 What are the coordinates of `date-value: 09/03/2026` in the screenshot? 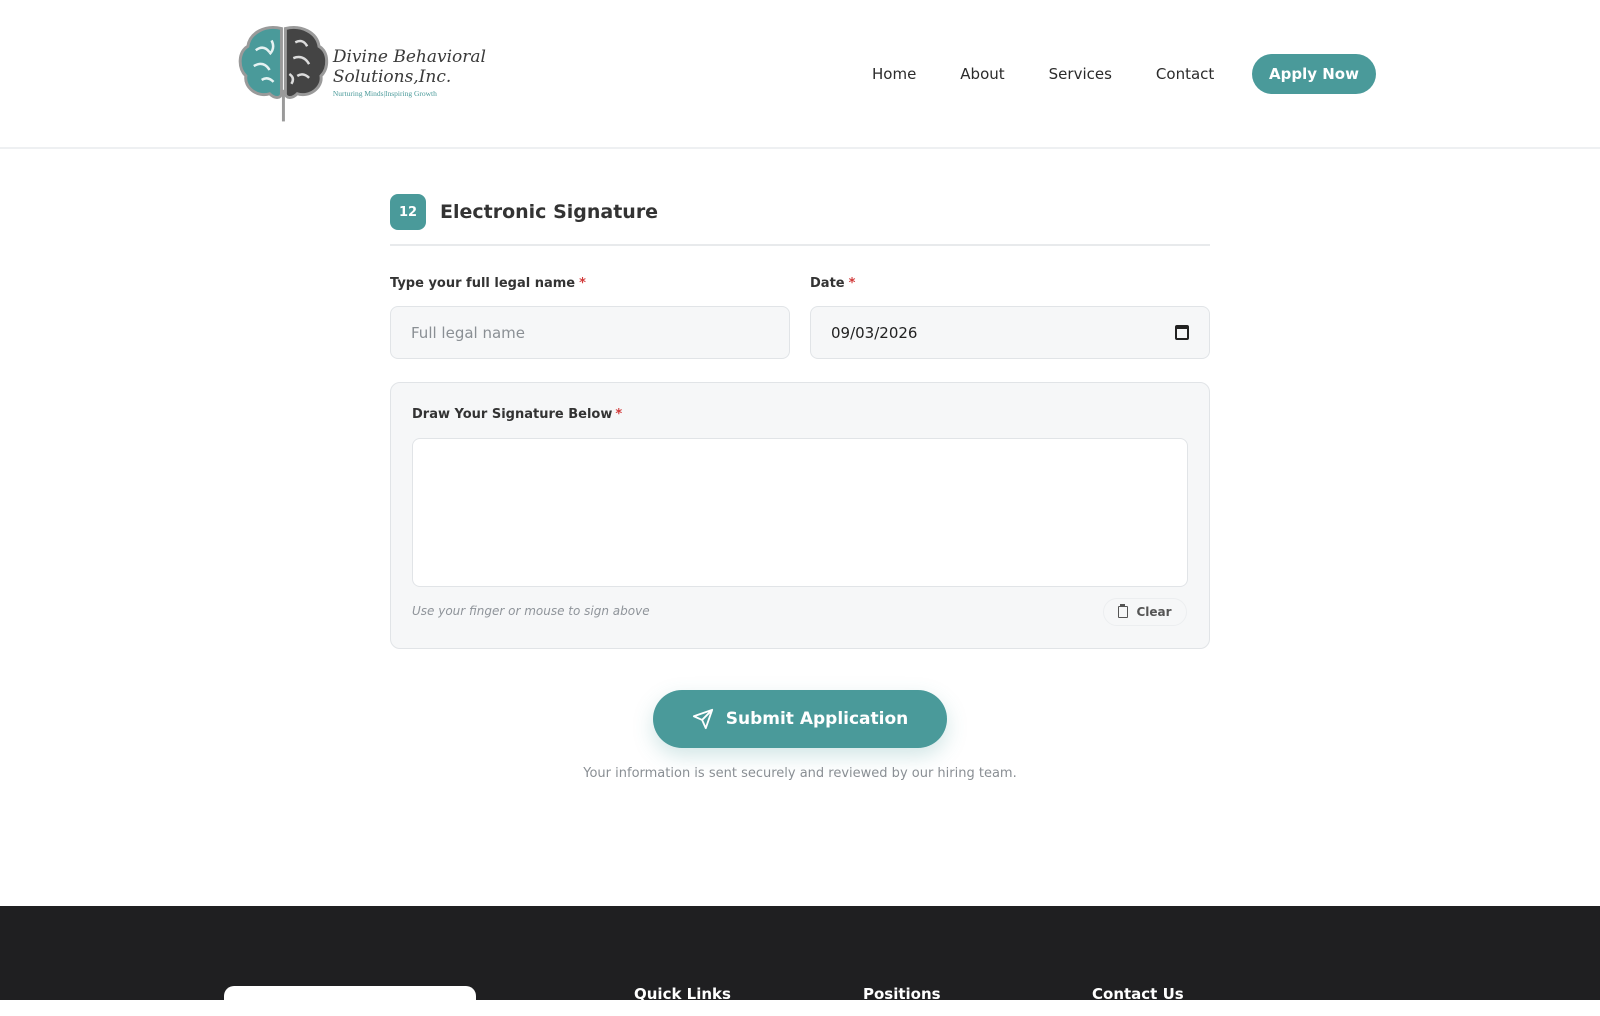 It's located at (874, 332).